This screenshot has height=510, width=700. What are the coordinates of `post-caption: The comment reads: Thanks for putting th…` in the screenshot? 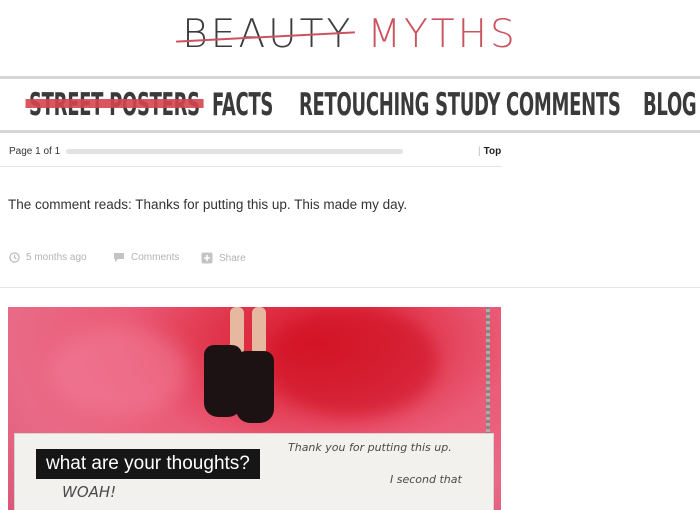 It's located at (208, 204).